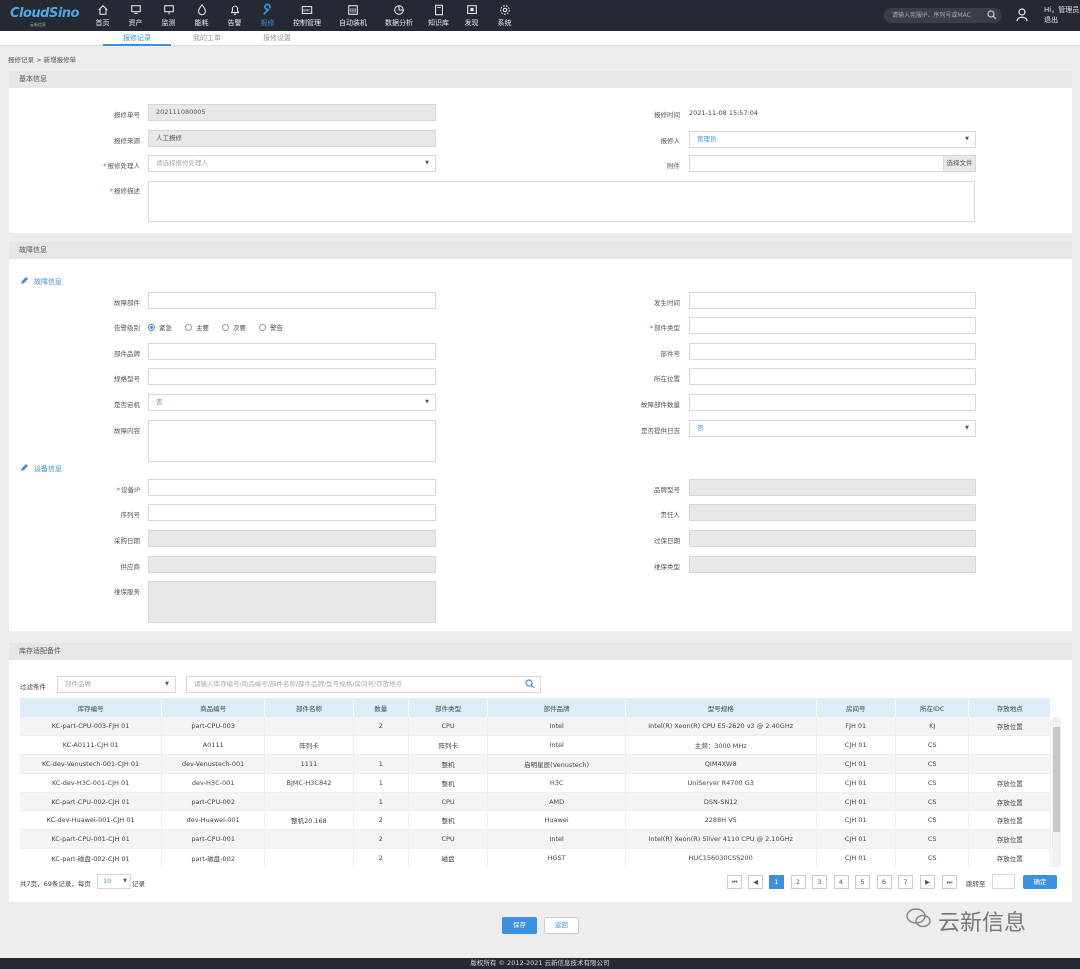 The image size is (1080, 969). What do you see at coordinates (1009, 707) in the screenshot?
I see `column-header: 存放地点` at bounding box center [1009, 707].